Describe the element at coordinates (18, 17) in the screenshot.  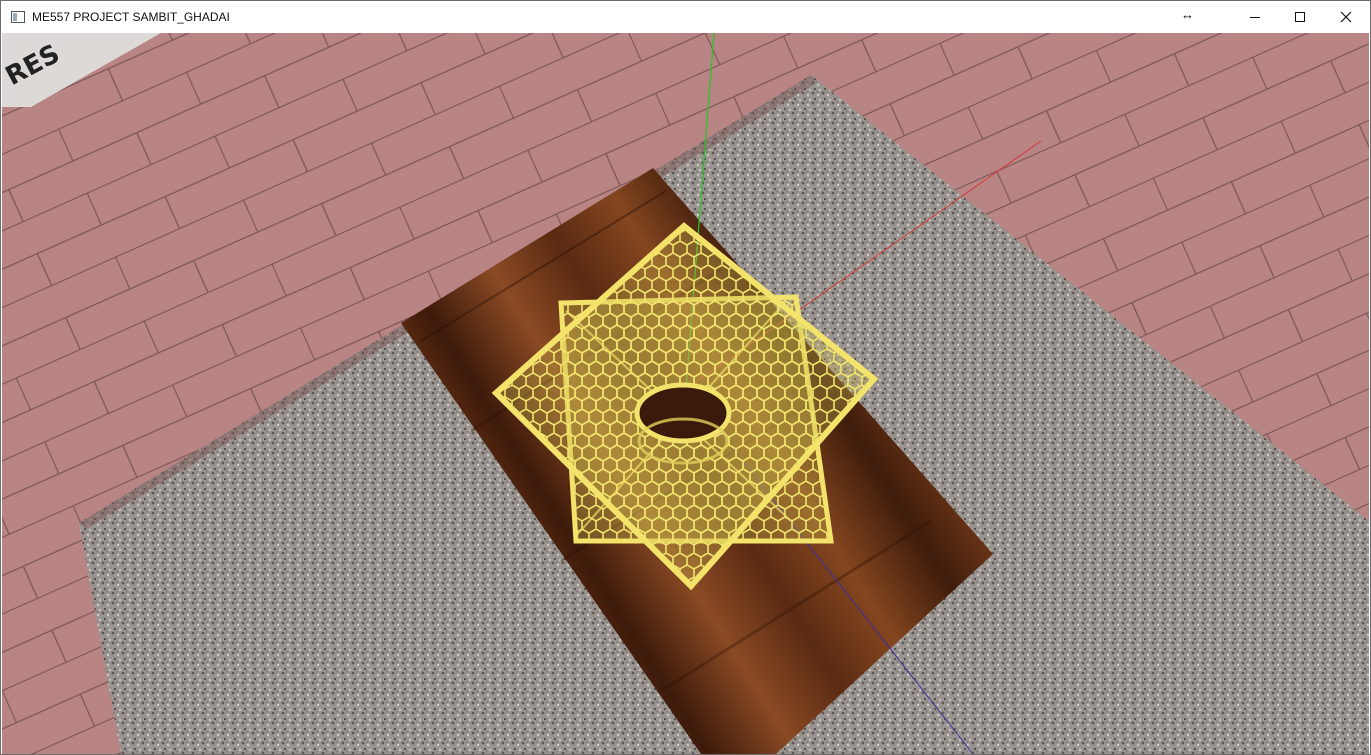
I see `app-icon` at that location.